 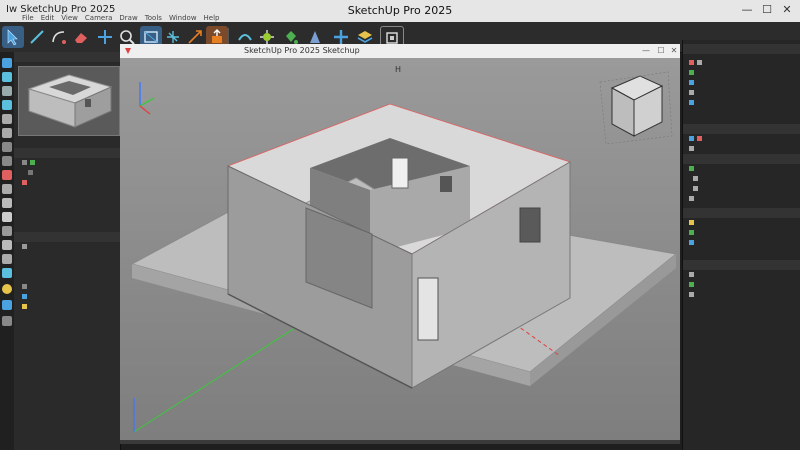 What do you see at coordinates (741, 49) in the screenshot?
I see `entity-info-header` at bounding box center [741, 49].